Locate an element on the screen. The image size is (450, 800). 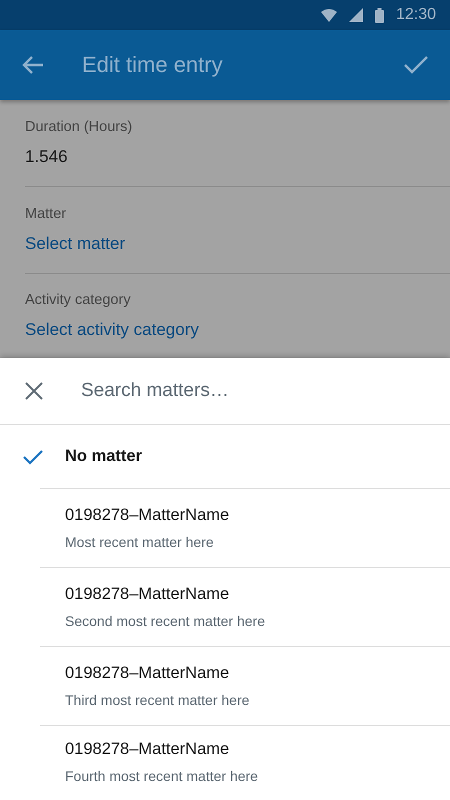
signal-icon is located at coordinates (355, 15).